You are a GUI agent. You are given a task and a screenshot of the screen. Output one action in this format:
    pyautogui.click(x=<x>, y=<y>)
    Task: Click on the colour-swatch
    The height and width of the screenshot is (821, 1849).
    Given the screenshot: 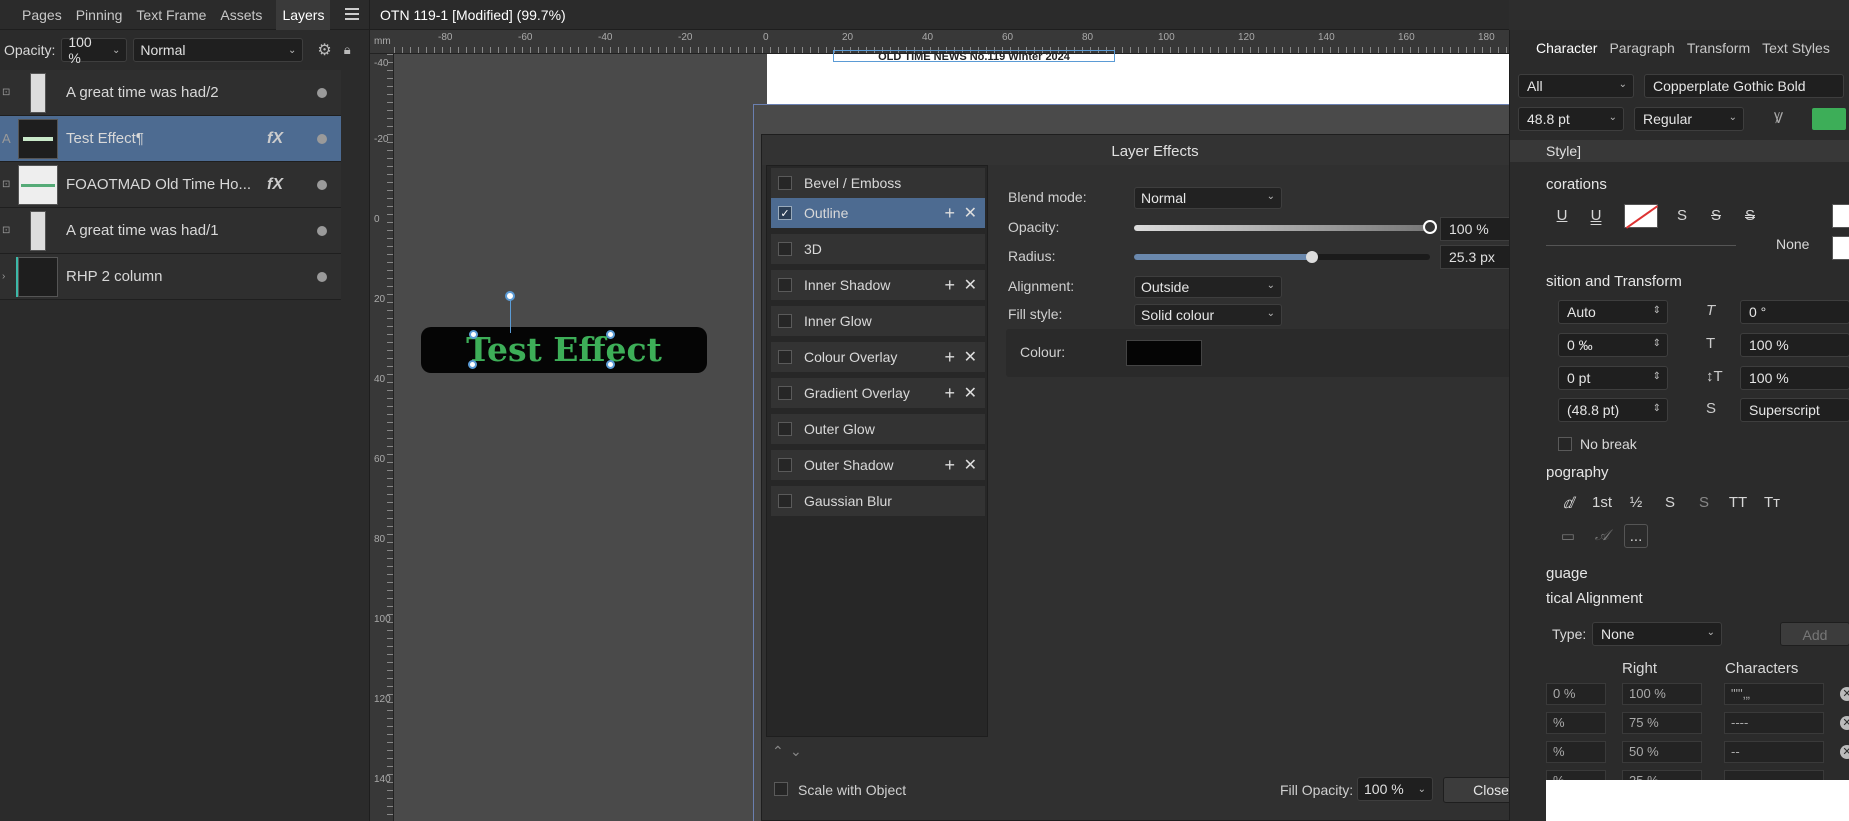 What is the action you would take?
    pyautogui.click(x=1164, y=353)
    